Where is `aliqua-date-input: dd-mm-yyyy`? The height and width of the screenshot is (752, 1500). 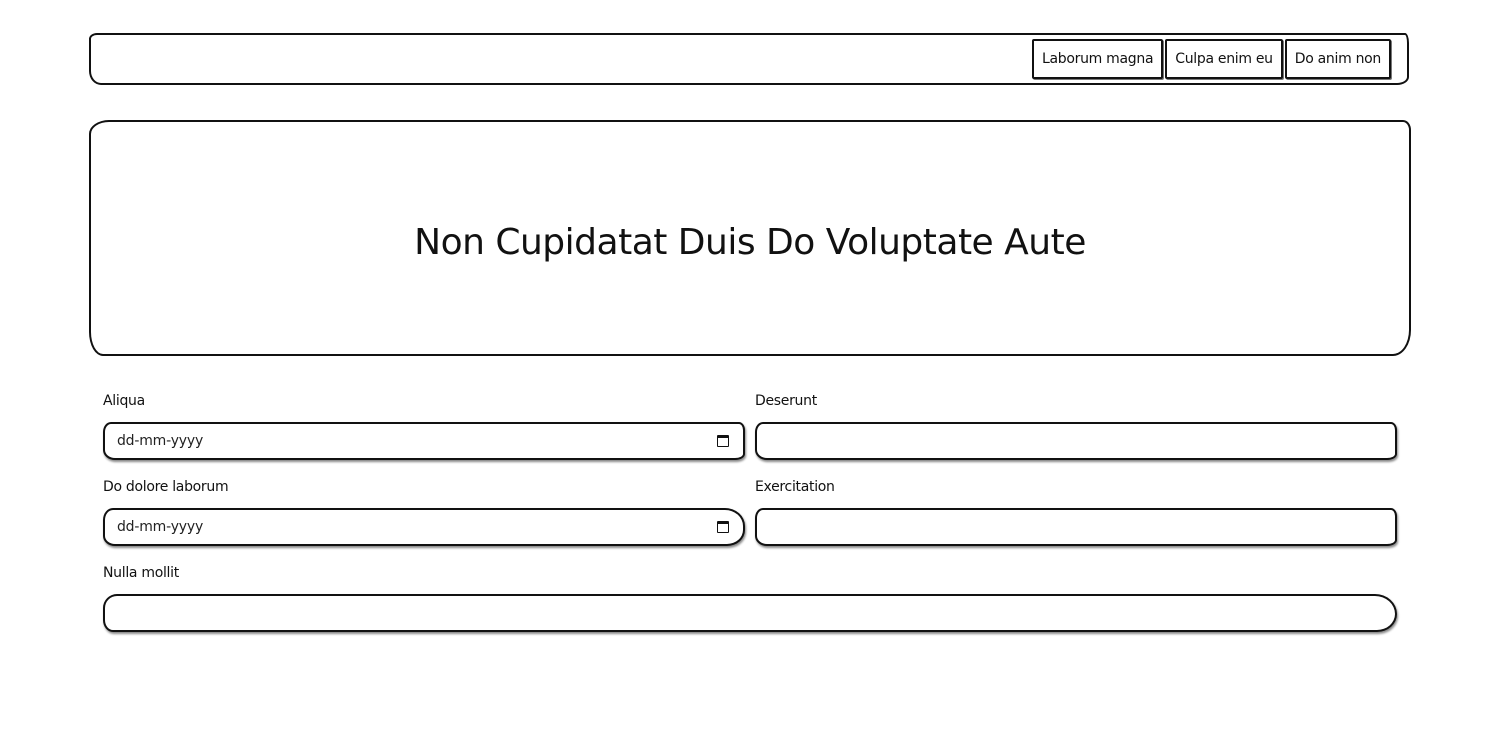 aliqua-date-input: dd-mm-yyyy is located at coordinates (424, 441).